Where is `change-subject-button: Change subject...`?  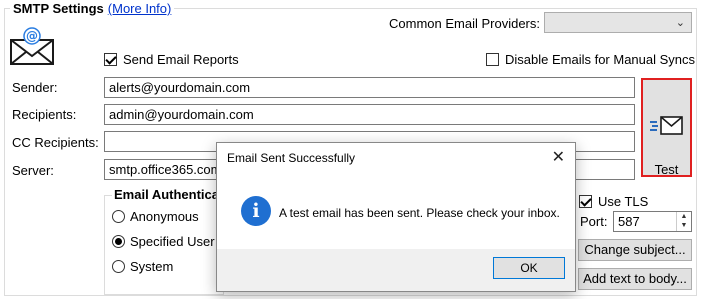
change-subject-button: Change subject... is located at coordinates (635, 250).